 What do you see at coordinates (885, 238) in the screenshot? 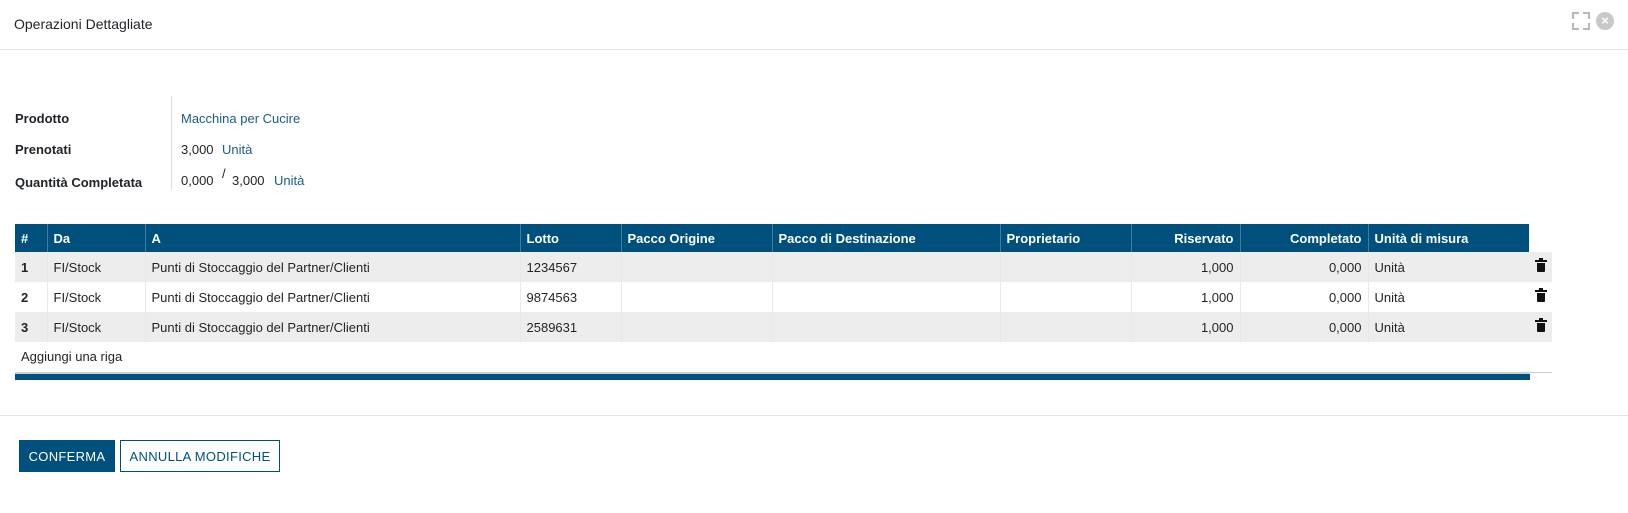
I see `col-header-destination-package: Pacco di Destinazione` at bounding box center [885, 238].